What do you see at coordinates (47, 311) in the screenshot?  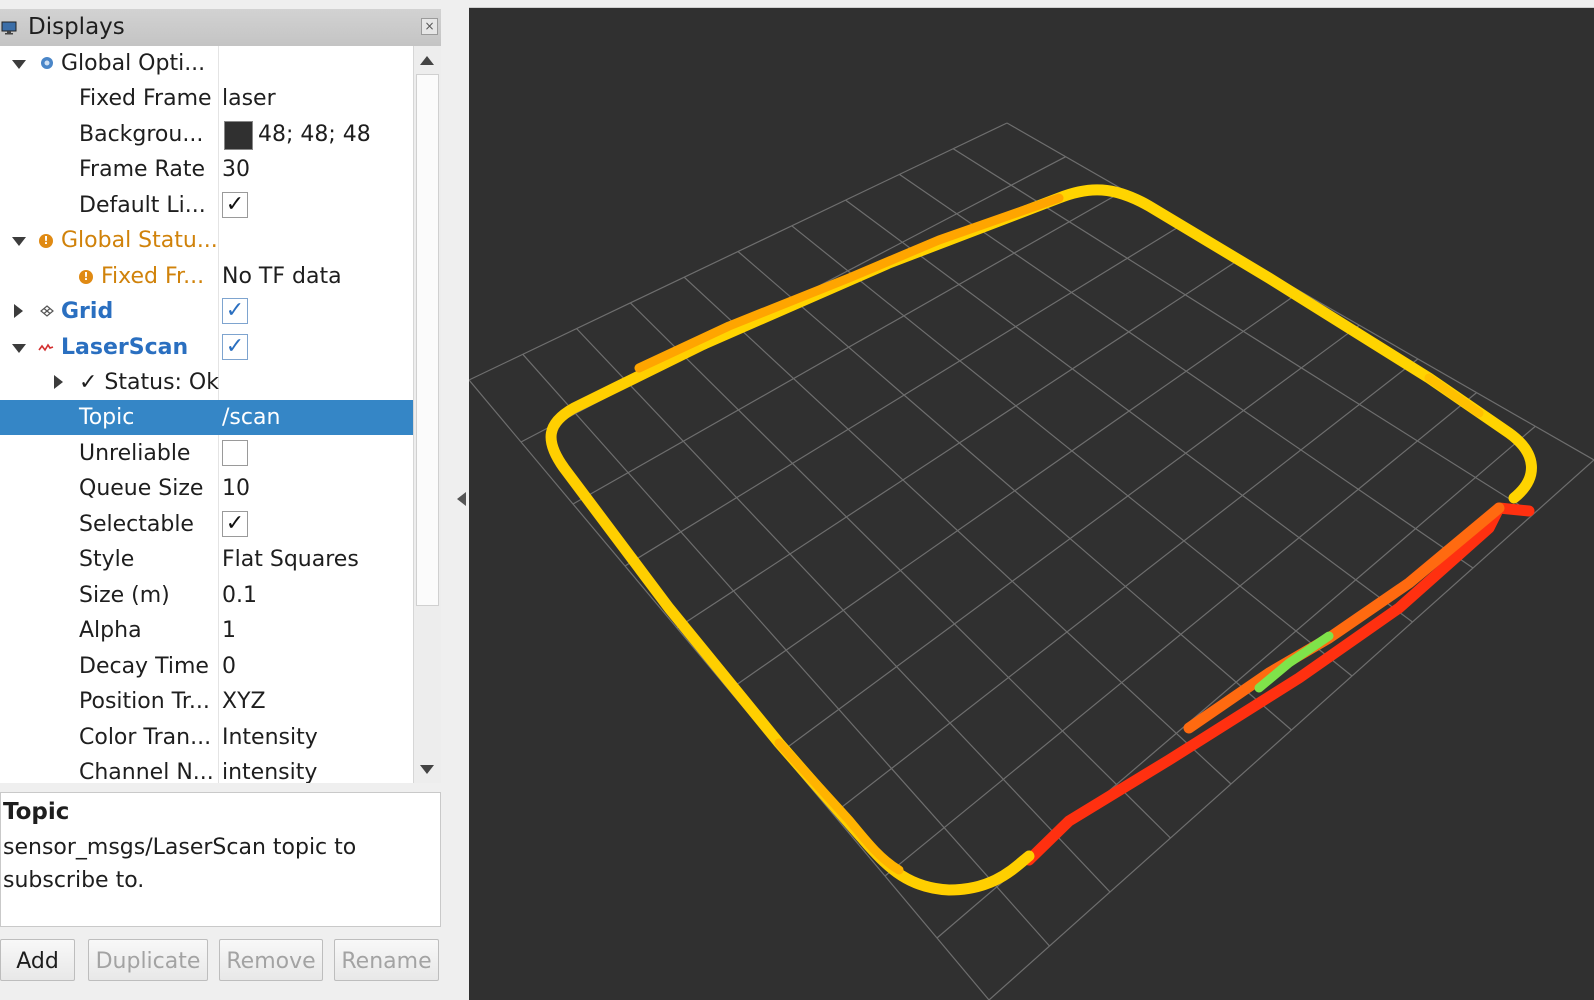 I see `grid-icon` at bounding box center [47, 311].